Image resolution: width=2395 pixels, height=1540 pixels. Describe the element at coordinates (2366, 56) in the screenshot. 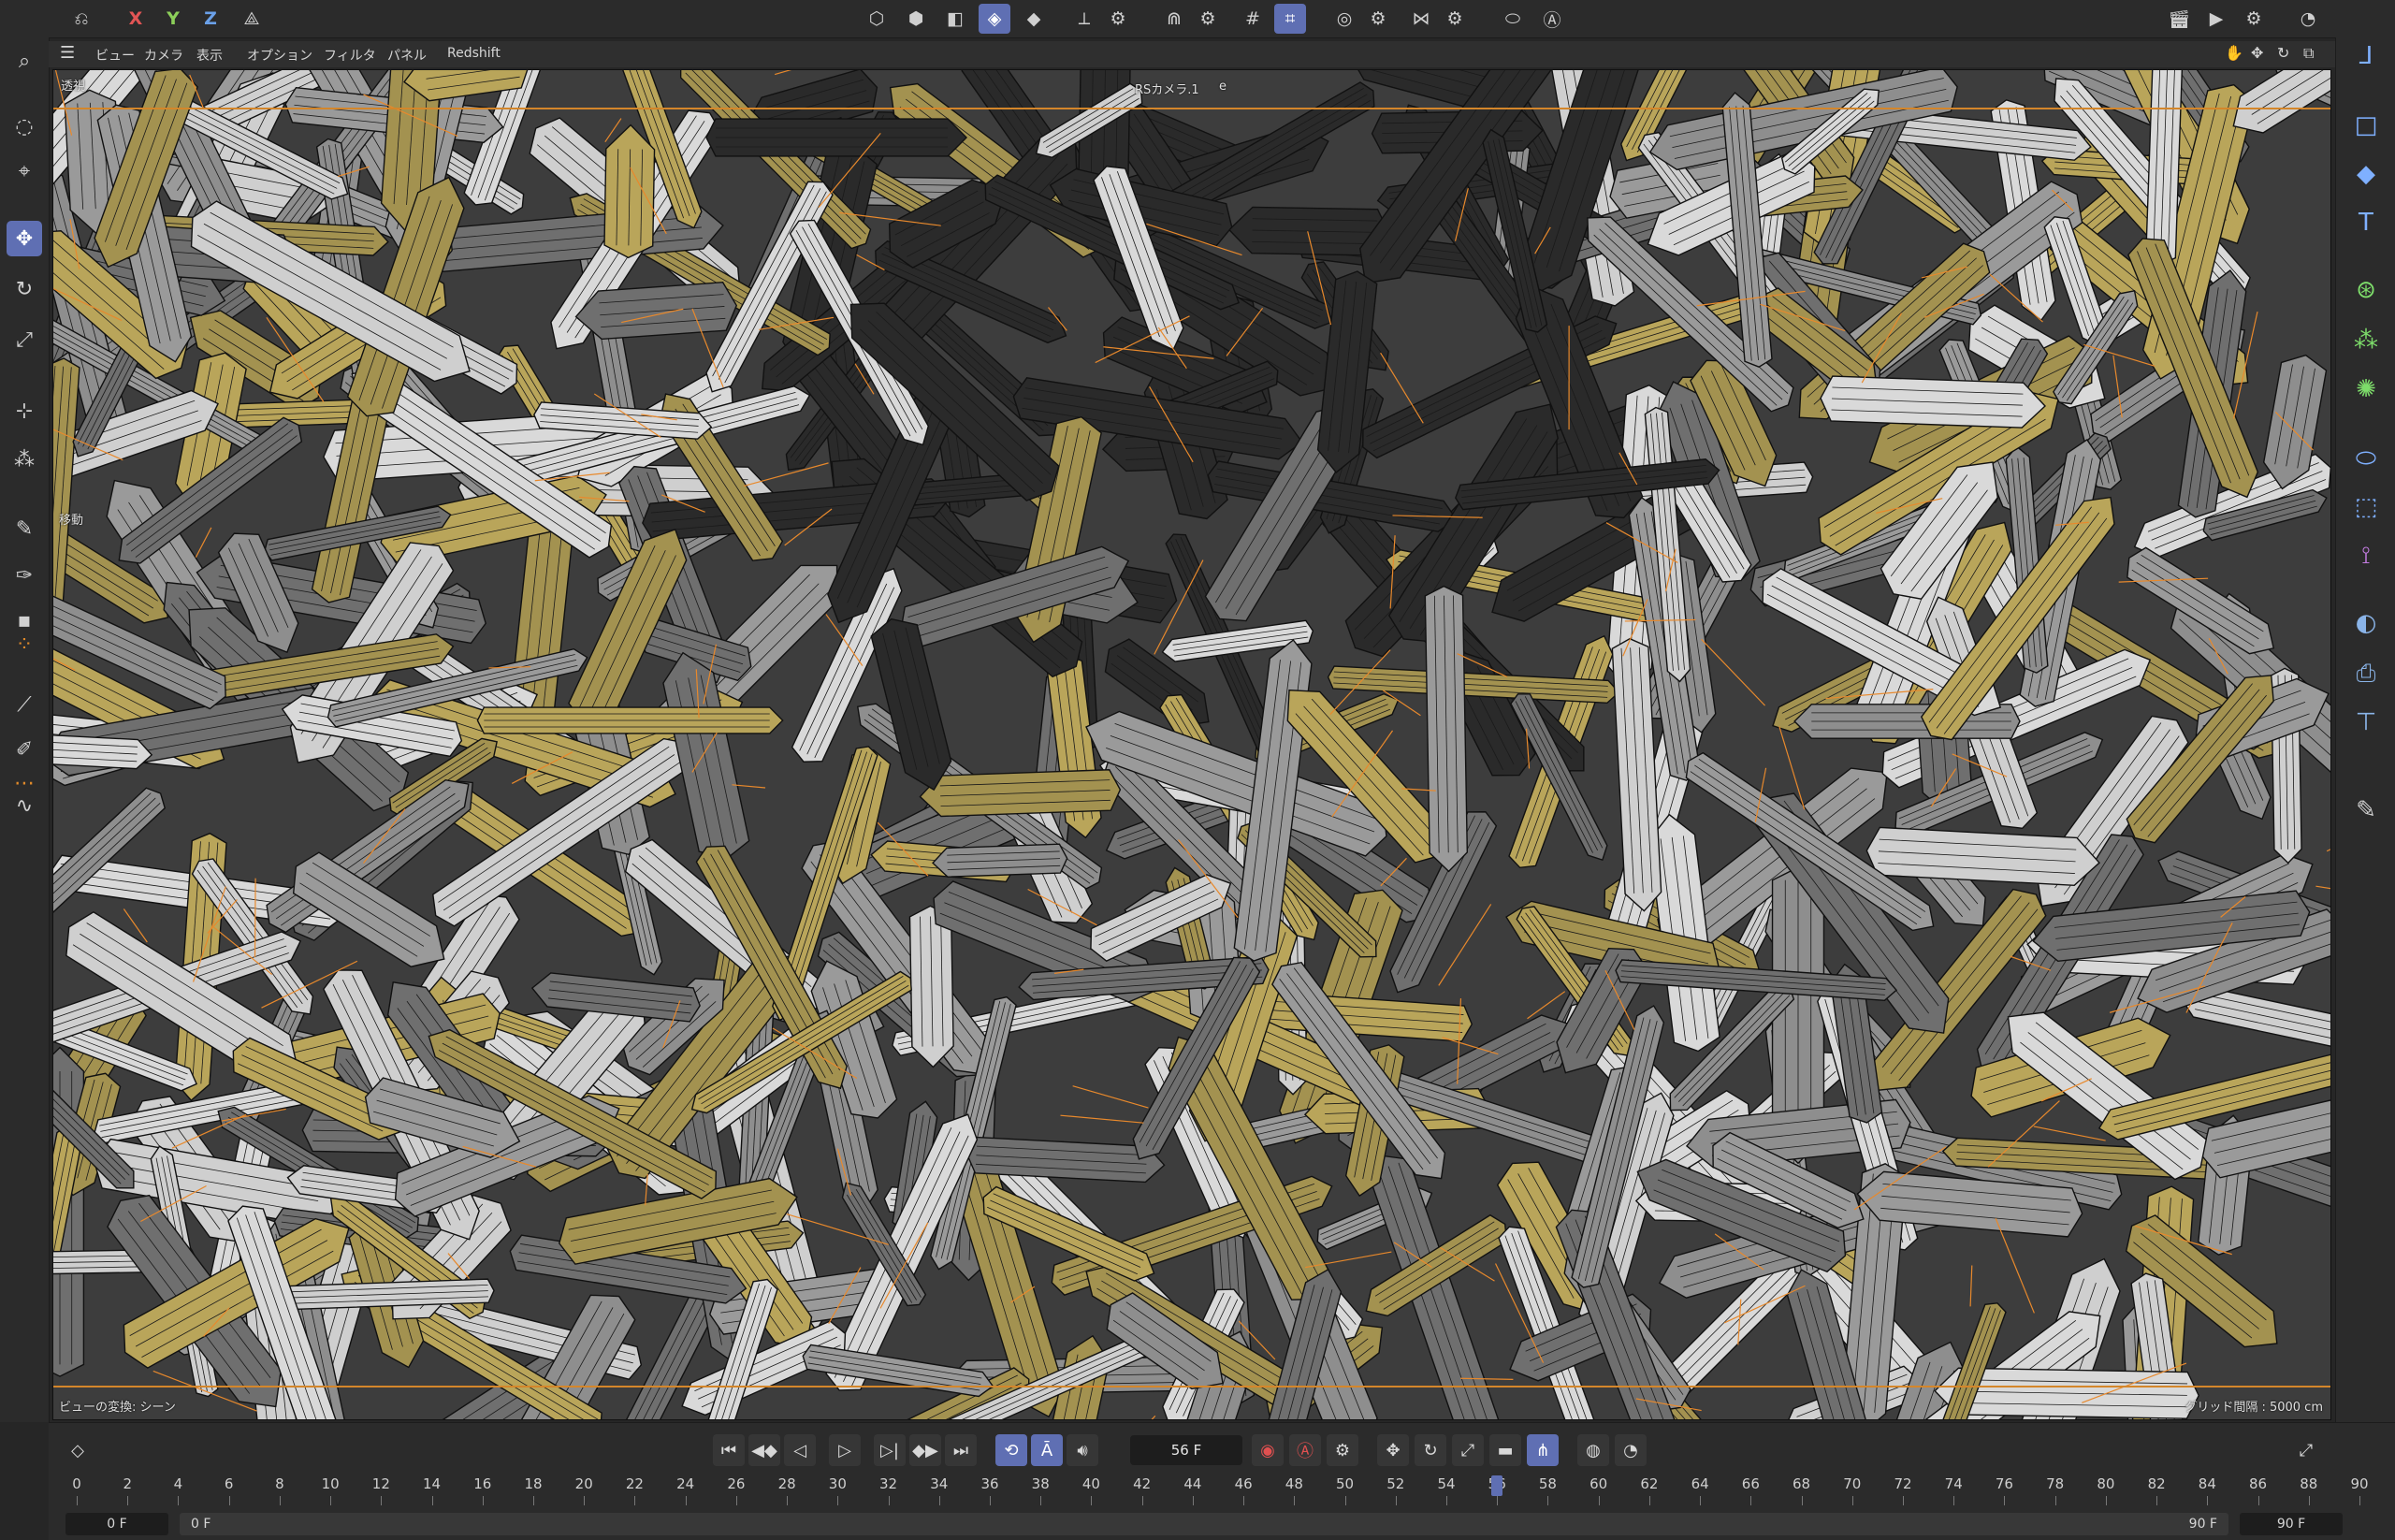

I see `coordinate-icon: ⅃` at that location.